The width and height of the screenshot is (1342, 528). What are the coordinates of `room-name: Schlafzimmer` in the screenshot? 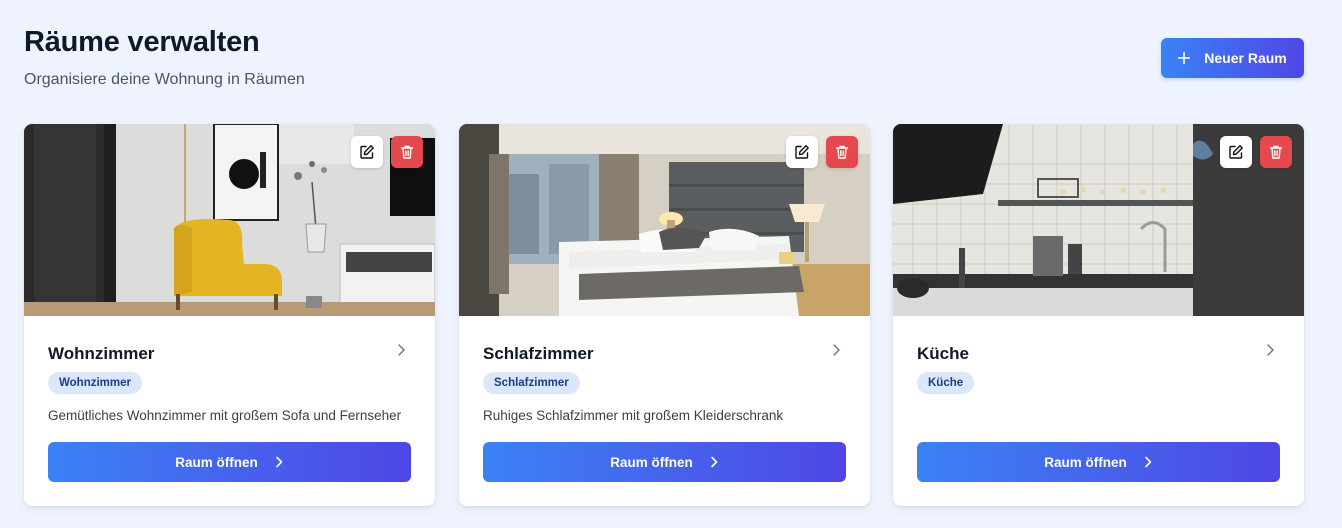 It's located at (538, 353).